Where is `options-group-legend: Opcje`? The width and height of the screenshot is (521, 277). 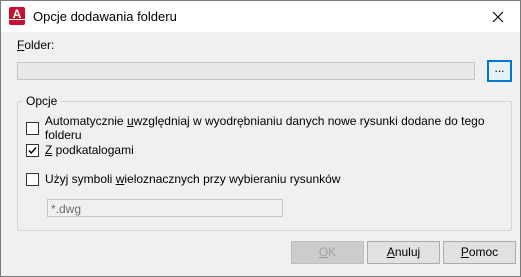
options-group-legend: Opcje is located at coordinates (42, 101).